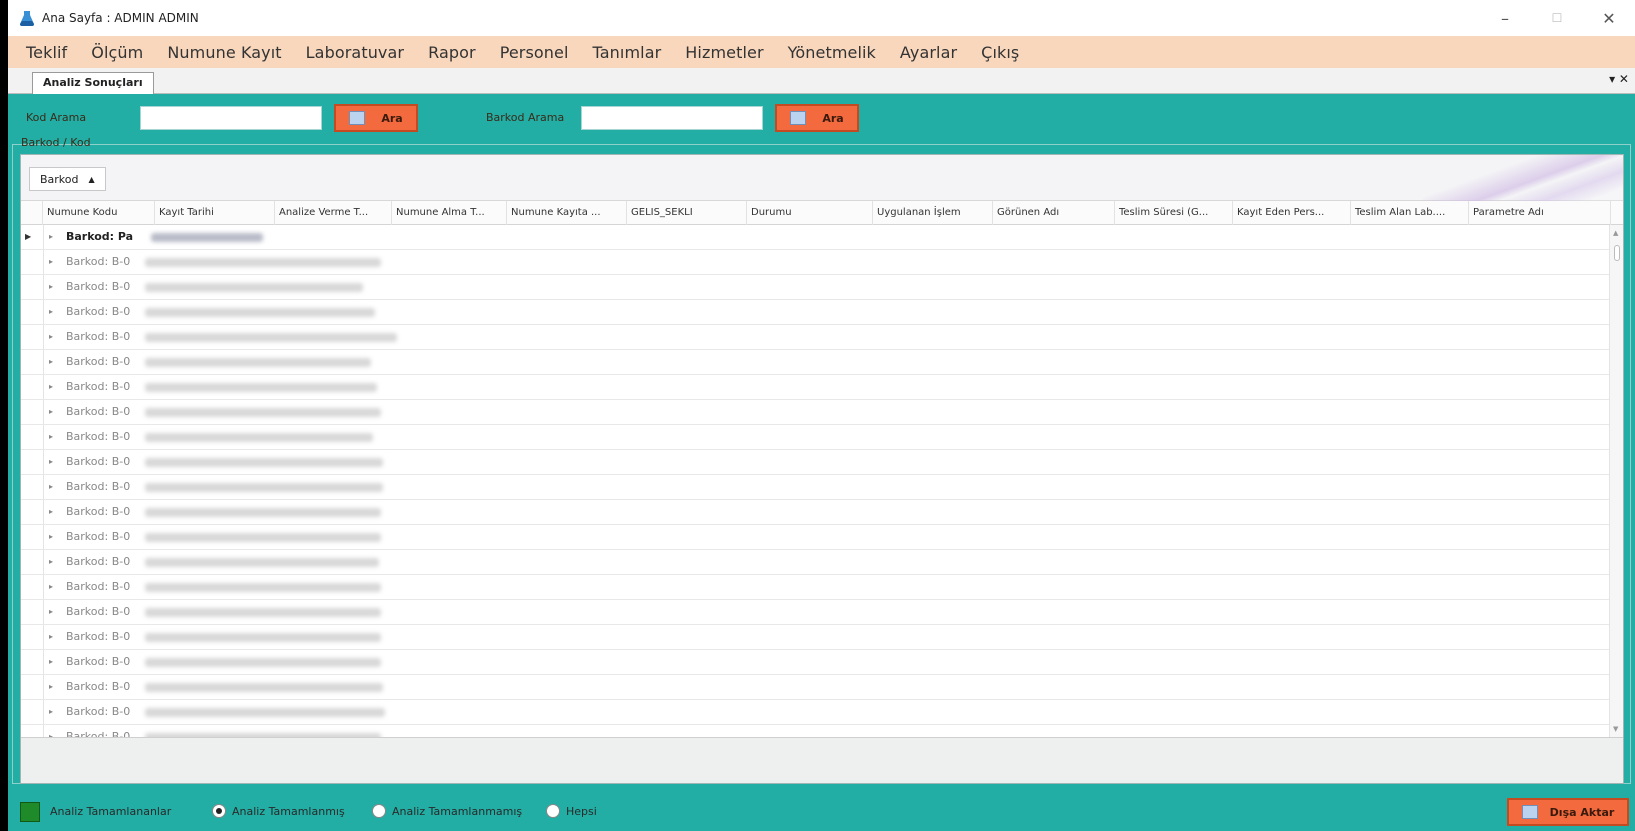  What do you see at coordinates (117, 52) in the screenshot?
I see `menu-olcum: Ölçüm` at bounding box center [117, 52].